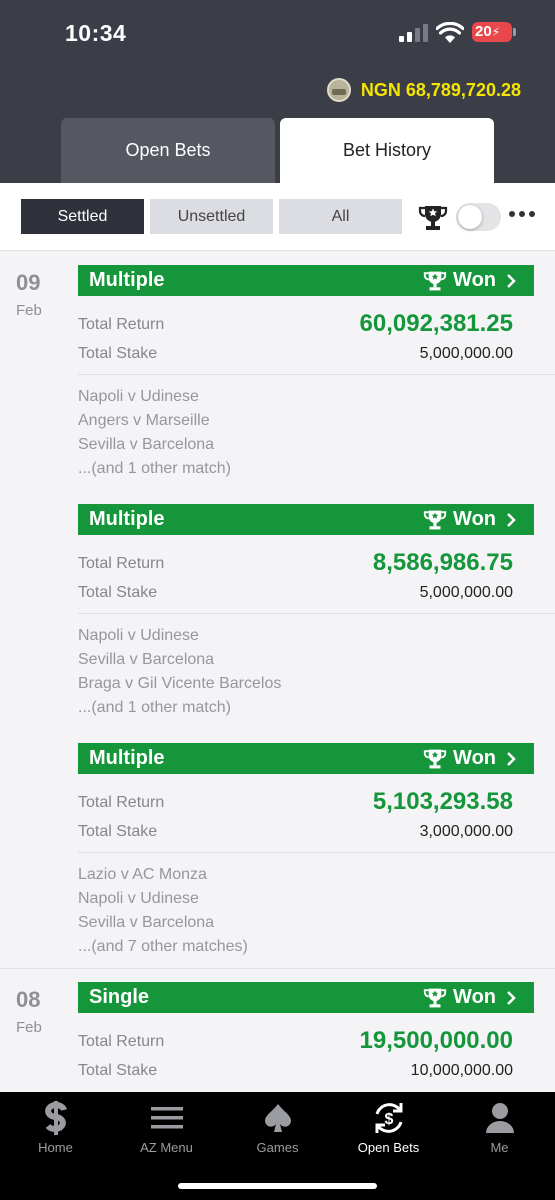 The width and height of the screenshot is (555, 1200). I want to click on nav-me: Me, so click(499, 1127).